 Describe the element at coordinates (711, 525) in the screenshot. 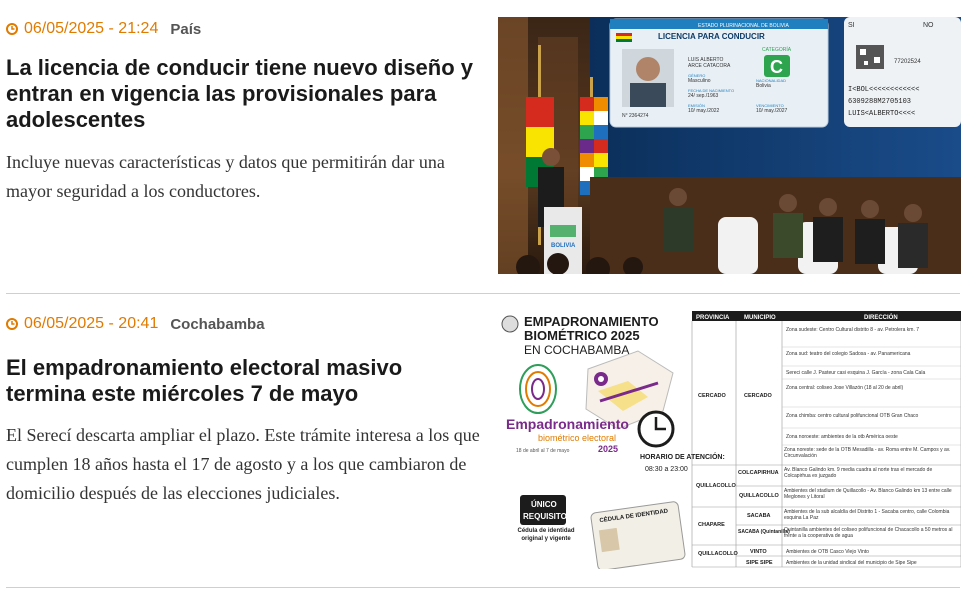

I see `table-row-prov: CHAPARE` at that location.